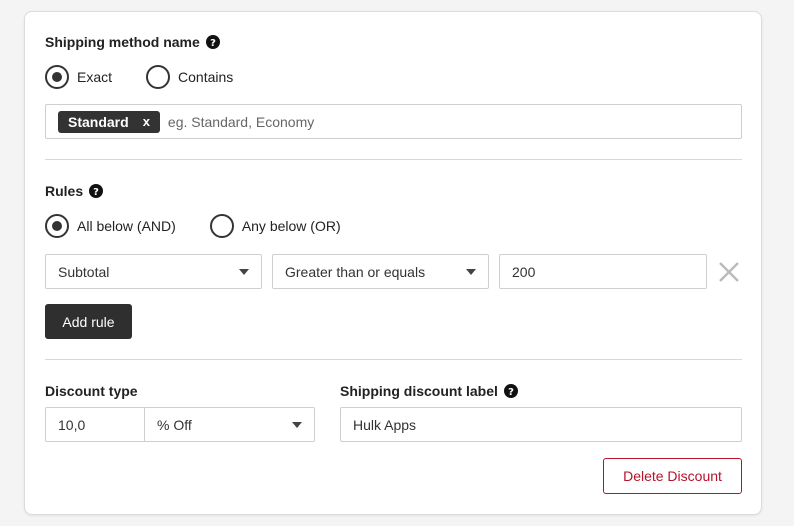 The image size is (794, 526). I want to click on shipping-discount-label-value: Hulk Apps, so click(385, 424).